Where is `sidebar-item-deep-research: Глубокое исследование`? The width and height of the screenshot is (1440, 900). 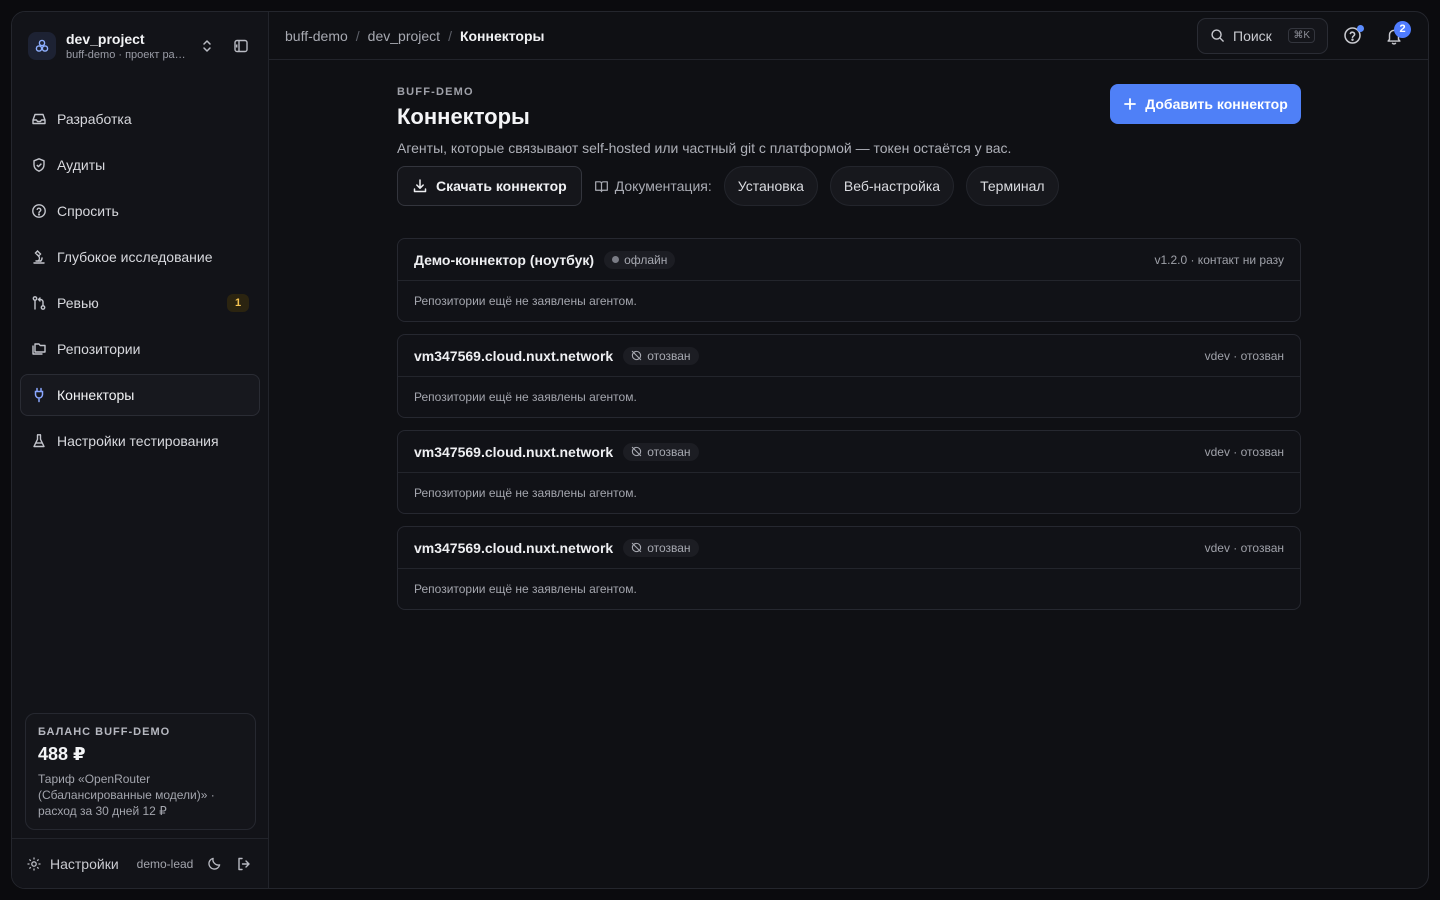 sidebar-item-deep-research: Глубокое исследование is located at coordinates (140, 257).